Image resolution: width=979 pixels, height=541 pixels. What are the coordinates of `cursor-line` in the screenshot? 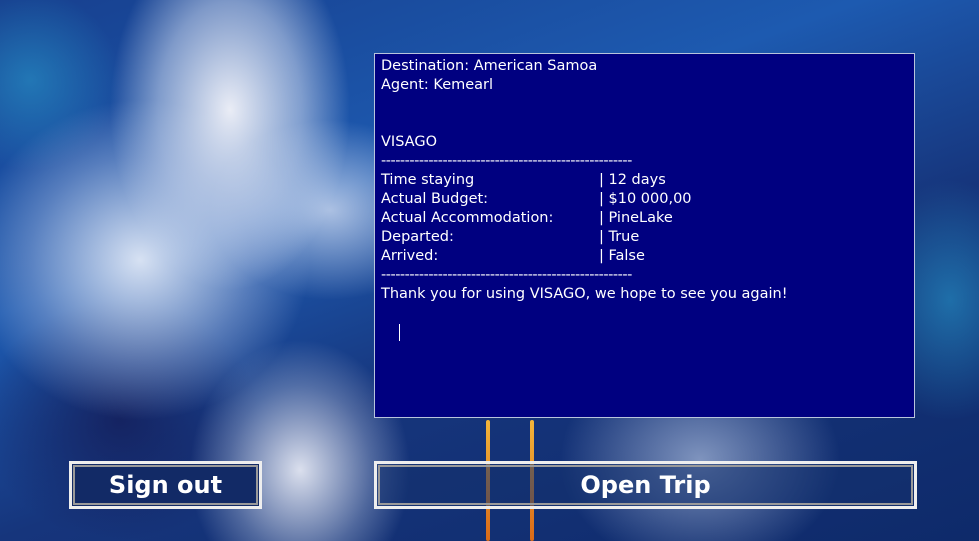 It's located at (644, 322).